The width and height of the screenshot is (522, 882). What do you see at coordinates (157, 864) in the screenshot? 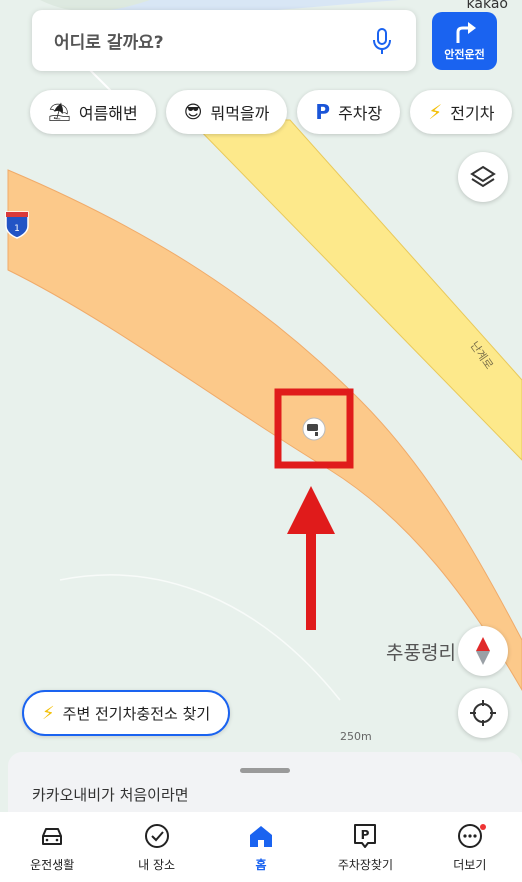
I see `tab-label: 내 장소` at bounding box center [157, 864].